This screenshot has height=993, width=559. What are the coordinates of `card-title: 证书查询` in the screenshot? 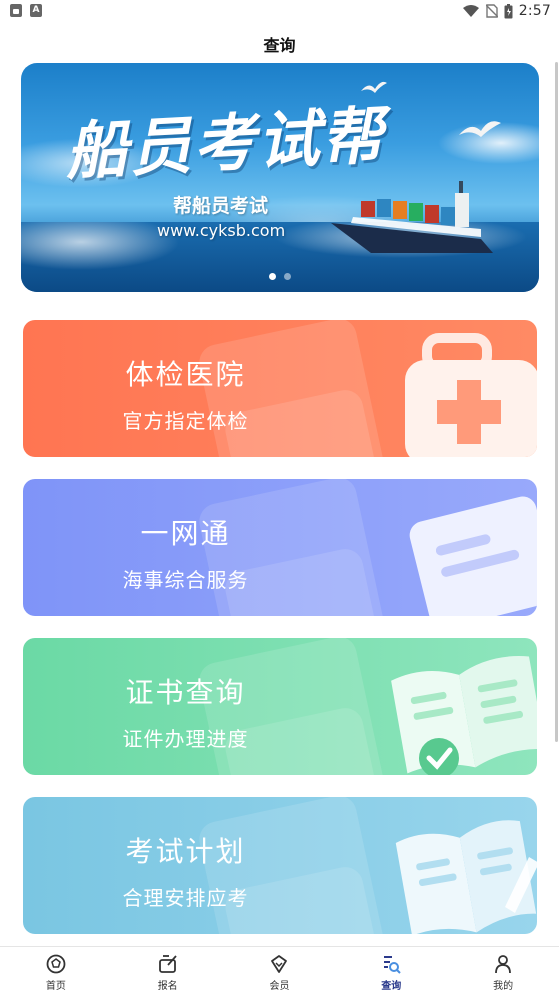 It's located at (185, 692).